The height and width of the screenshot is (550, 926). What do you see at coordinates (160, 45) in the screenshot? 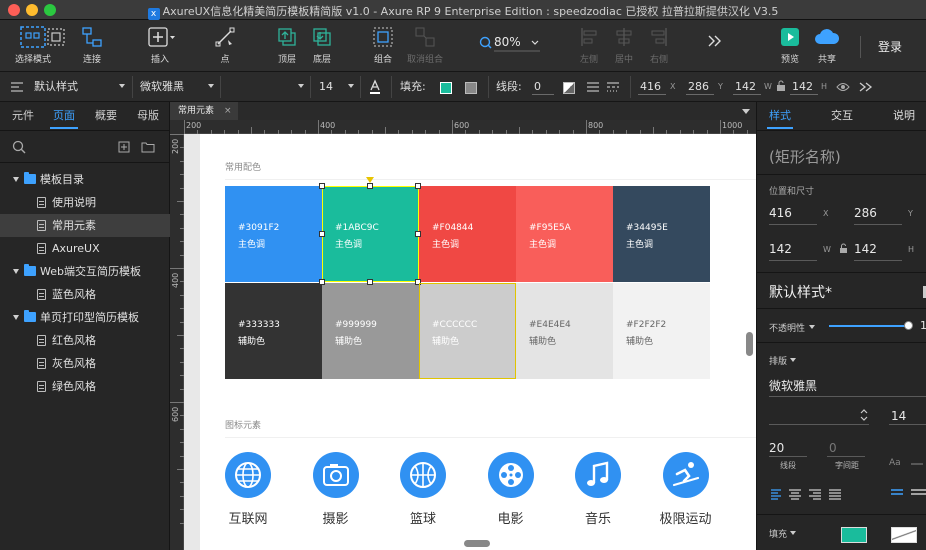
I see `insert-button: 插入` at bounding box center [160, 45].